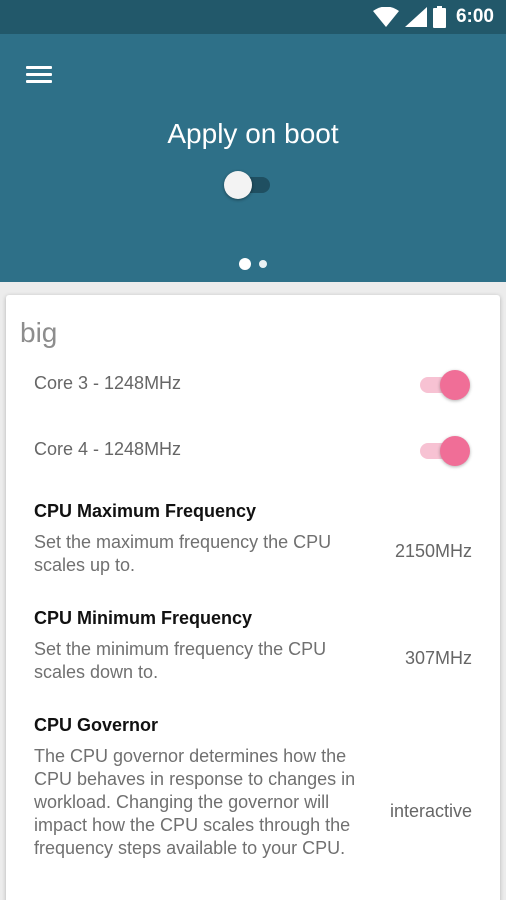  Describe the element at coordinates (39, 332) in the screenshot. I see `section-title: big` at that location.